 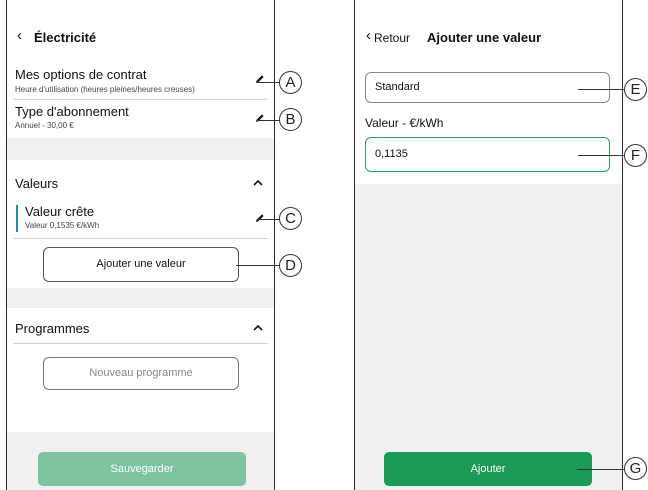 I want to click on callout-a: A, so click(x=290, y=82).